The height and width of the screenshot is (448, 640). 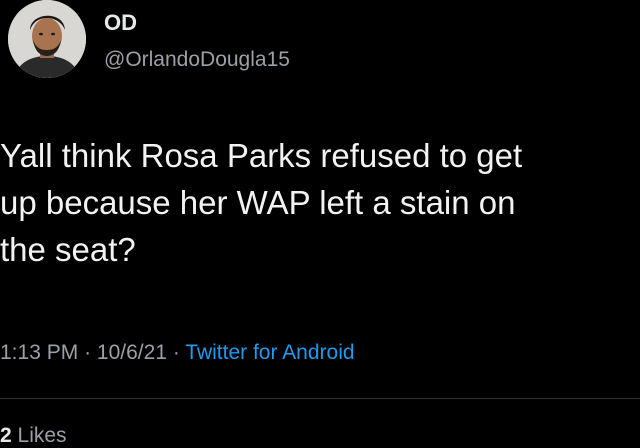 I want to click on tweet-meta: 1:13 PM · 10/6/21 · Twitter for Android, so click(x=177, y=353).